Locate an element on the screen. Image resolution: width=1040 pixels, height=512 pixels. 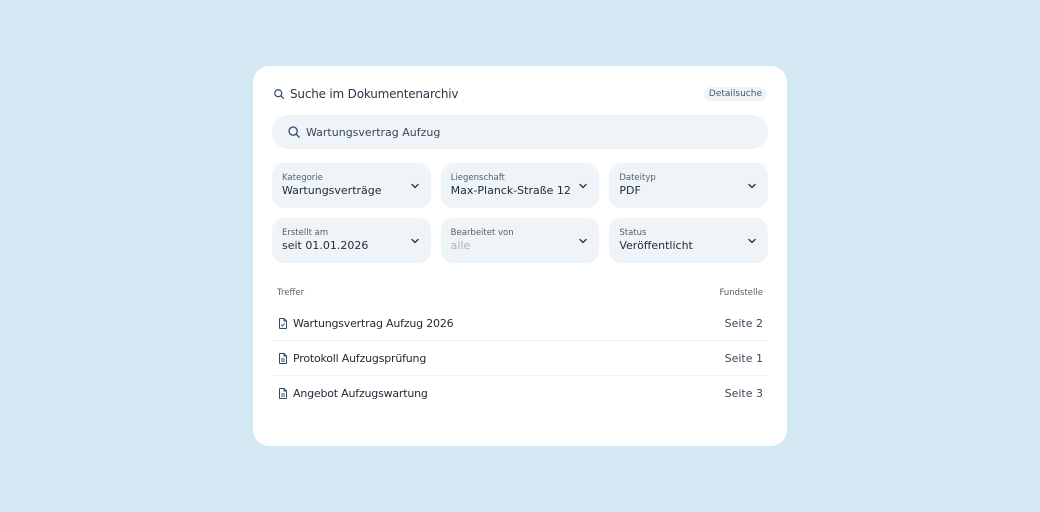
filter-label: Bearbeitet von is located at coordinates (482, 233).